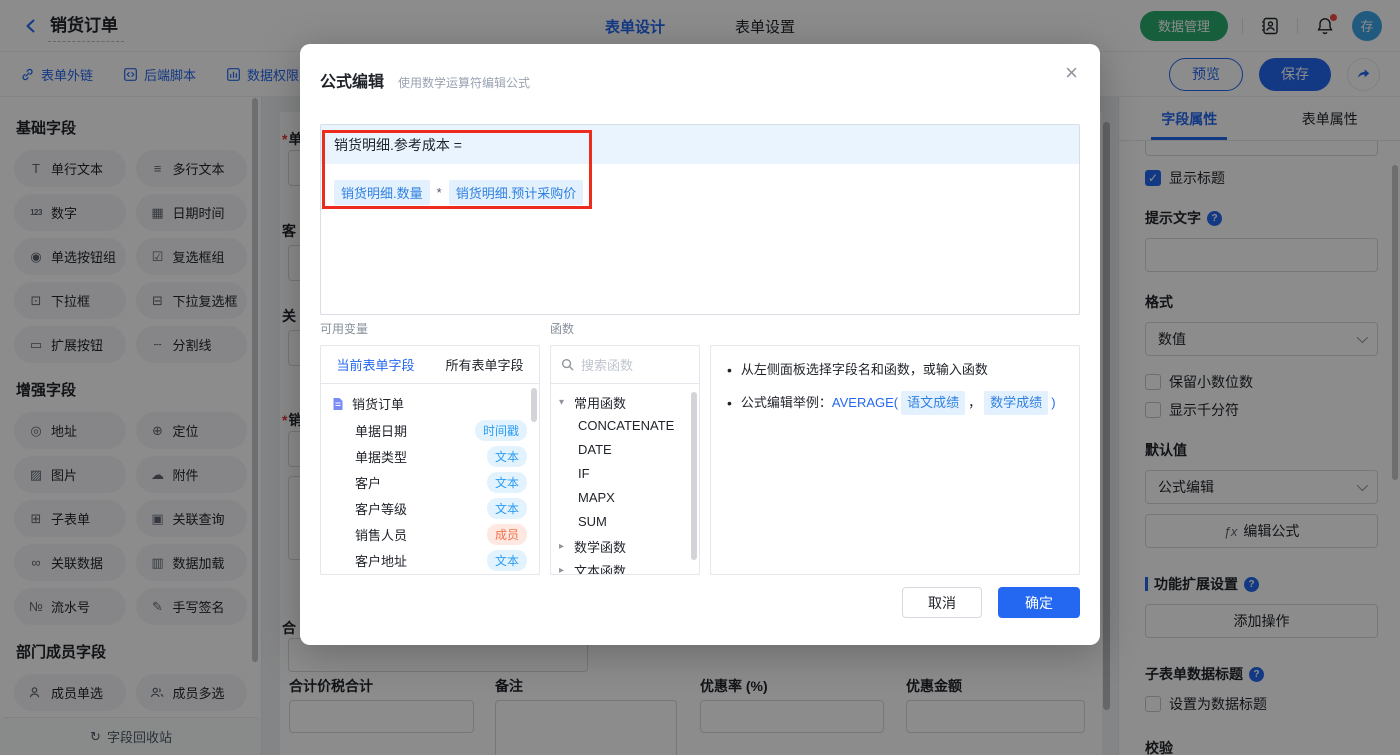 The height and width of the screenshot is (755, 1400). I want to click on functions-scrollbar-thumb, so click(694, 476).